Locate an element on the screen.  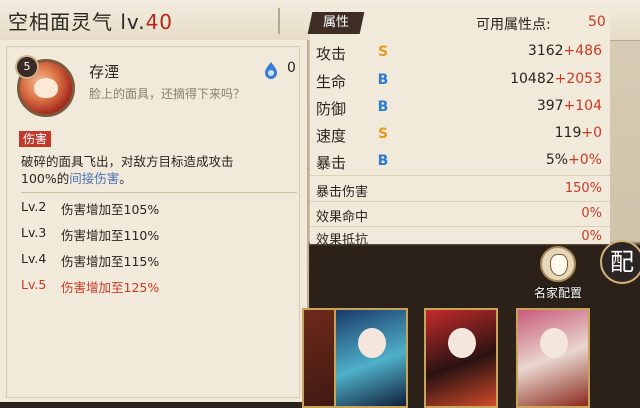
level-text: 伤害增加至125% is located at coordinates (110, 287).